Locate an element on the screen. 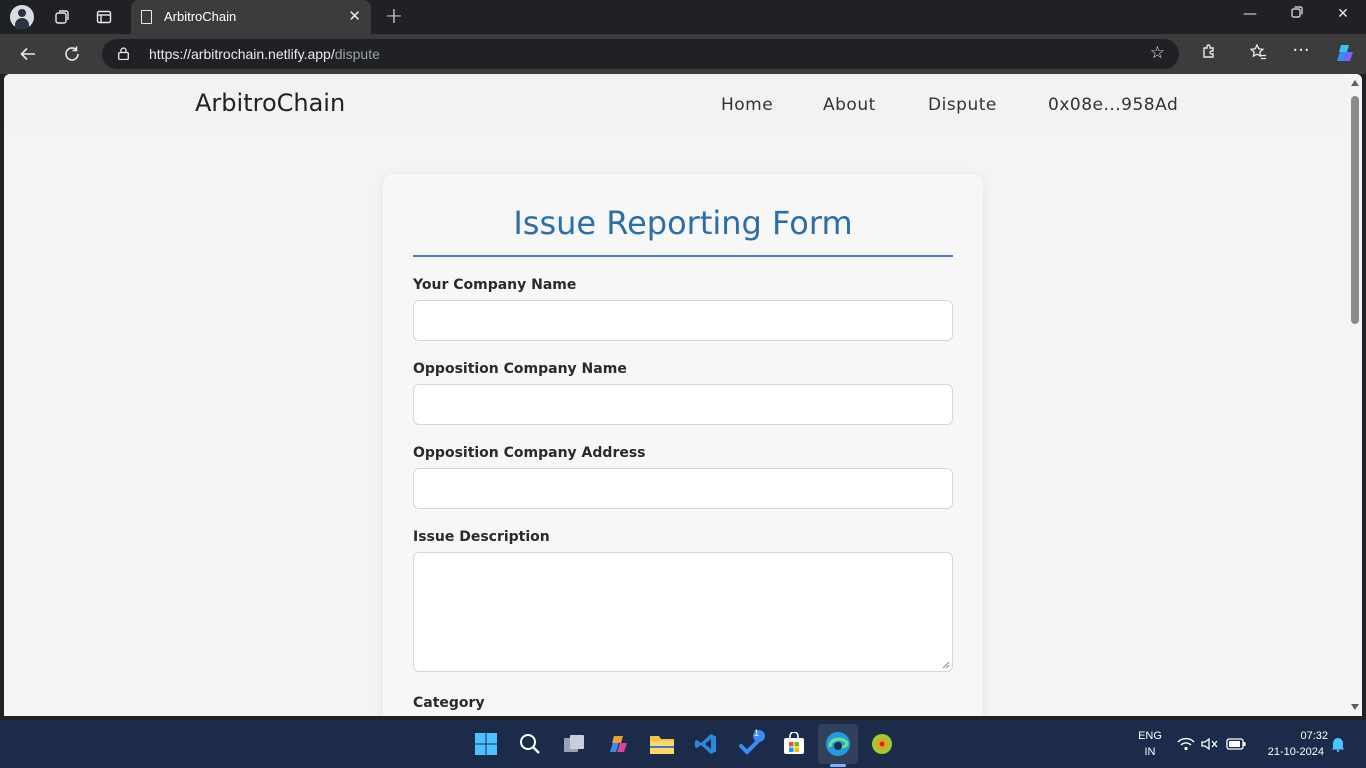  workspaces-icon is located at coordinates (62, 17).